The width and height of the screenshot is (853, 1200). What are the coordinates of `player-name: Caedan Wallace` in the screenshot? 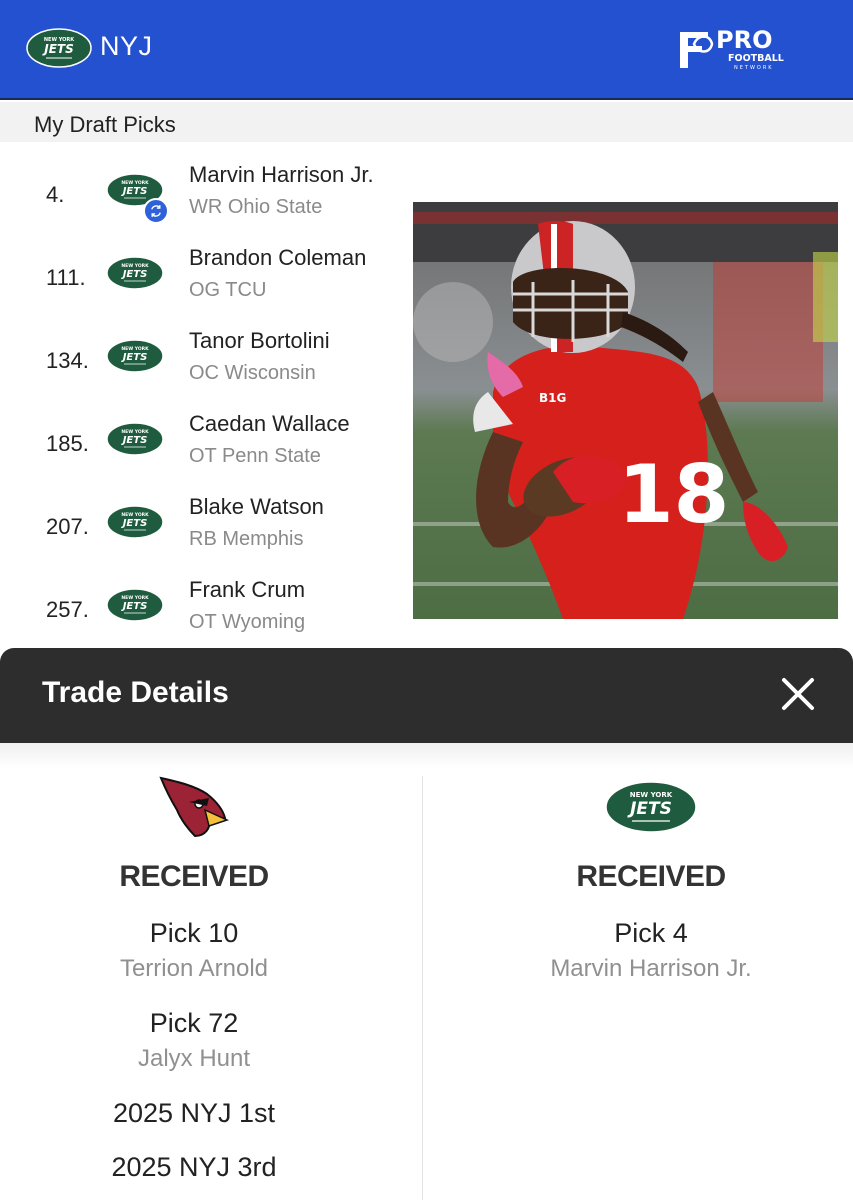 It's located at (269, 423).